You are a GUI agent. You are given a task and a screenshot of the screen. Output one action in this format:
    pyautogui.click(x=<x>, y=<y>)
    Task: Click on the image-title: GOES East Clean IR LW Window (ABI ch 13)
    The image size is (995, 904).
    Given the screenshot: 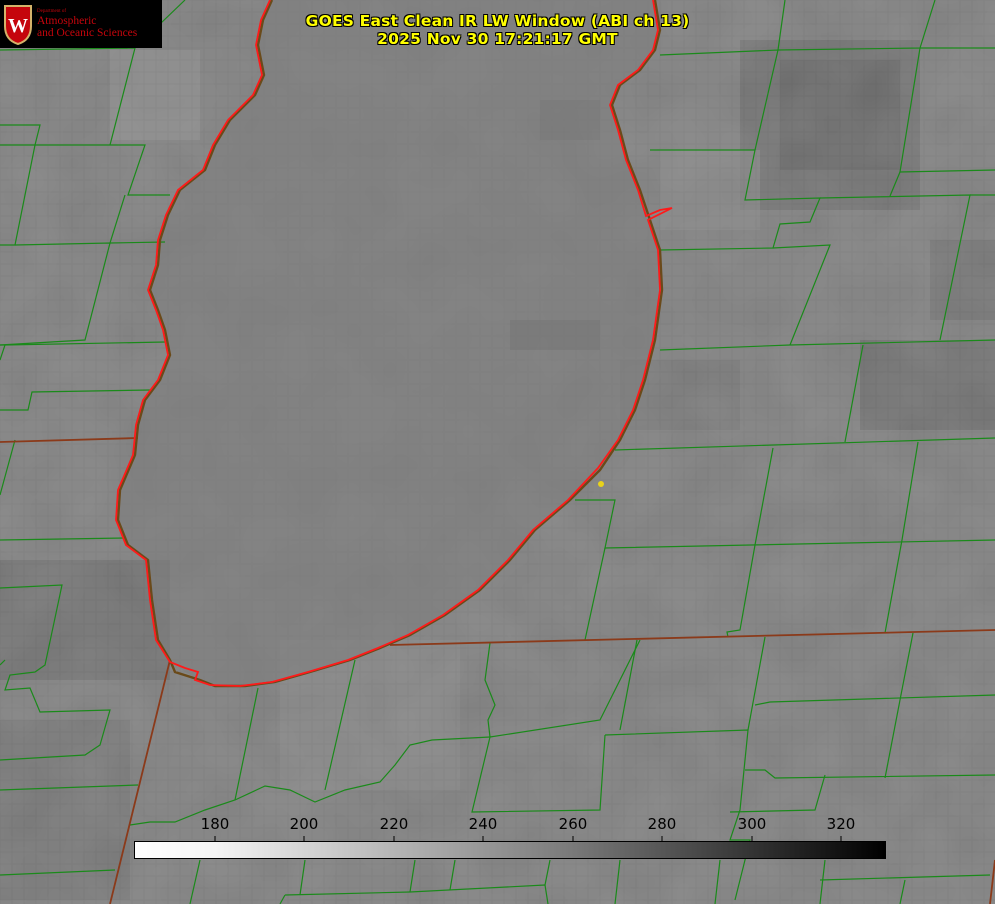 What is the action you would take?
    pyautogui.click(x=497, y=21)
    